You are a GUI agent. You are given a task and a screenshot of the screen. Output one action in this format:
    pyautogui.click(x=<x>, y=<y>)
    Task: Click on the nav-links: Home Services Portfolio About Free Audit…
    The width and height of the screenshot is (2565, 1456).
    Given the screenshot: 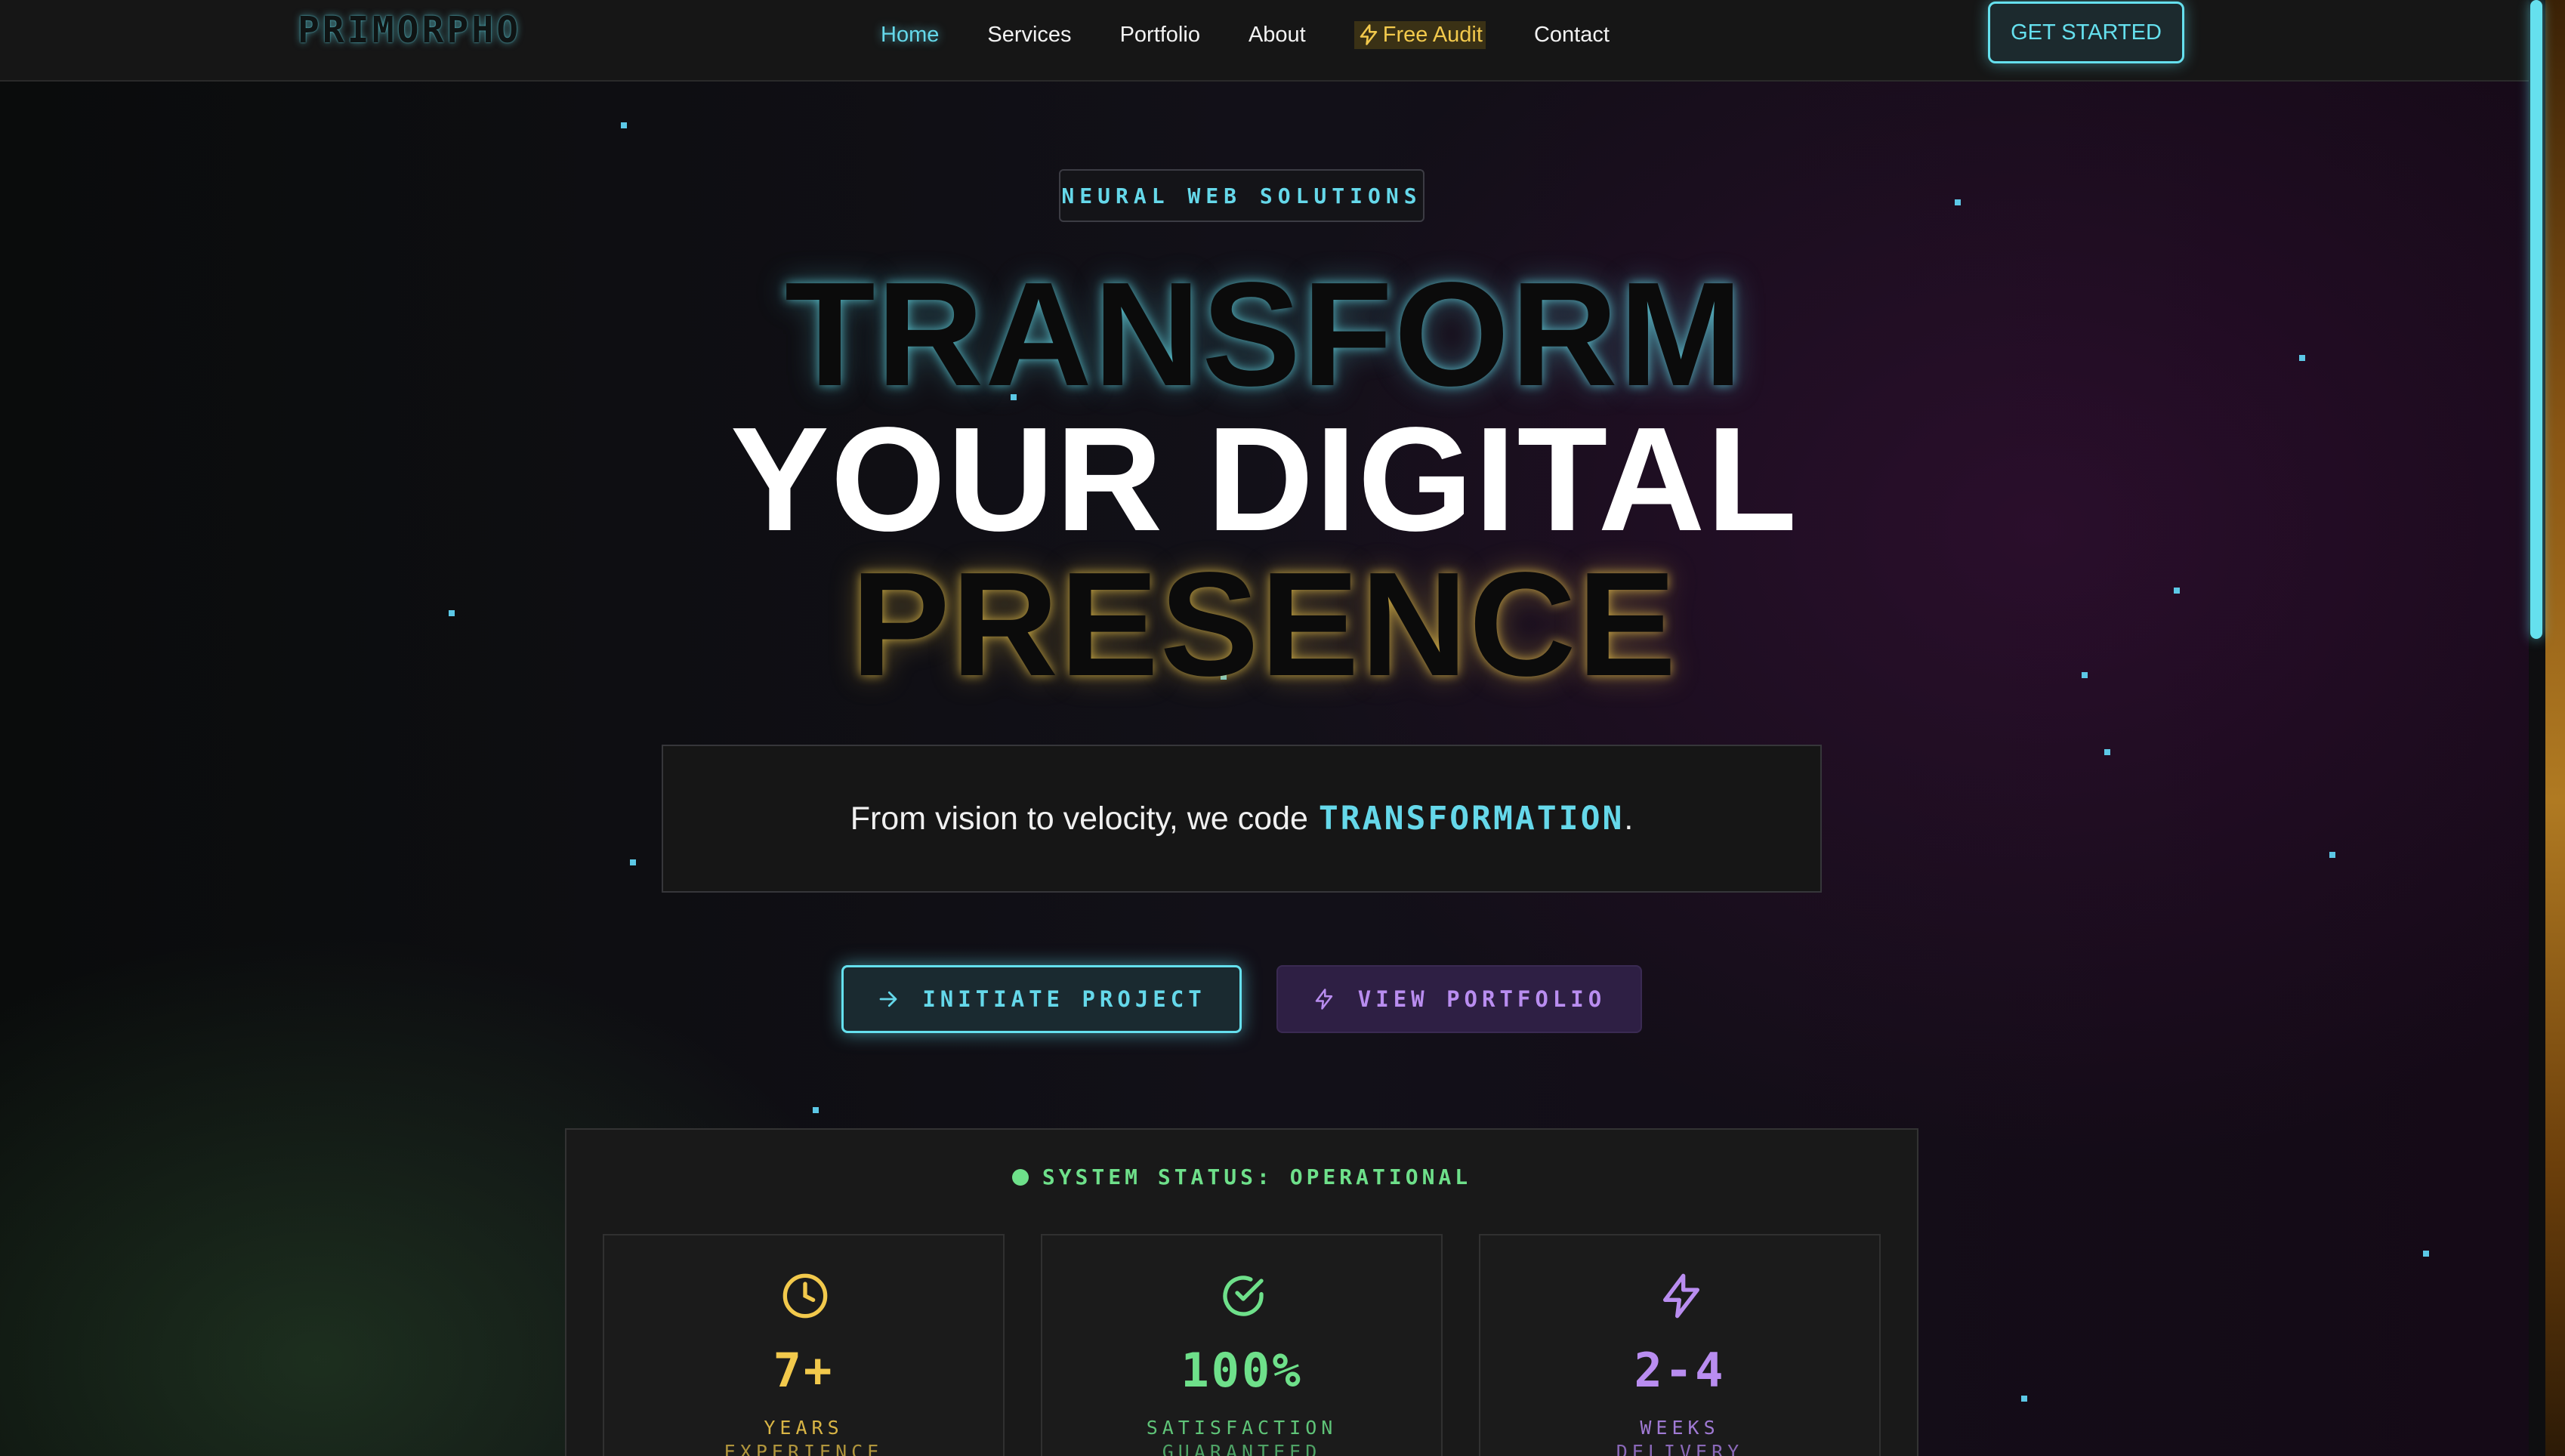 What is the action you would take?
    pyautogui.click(x=1269, y=35)
    